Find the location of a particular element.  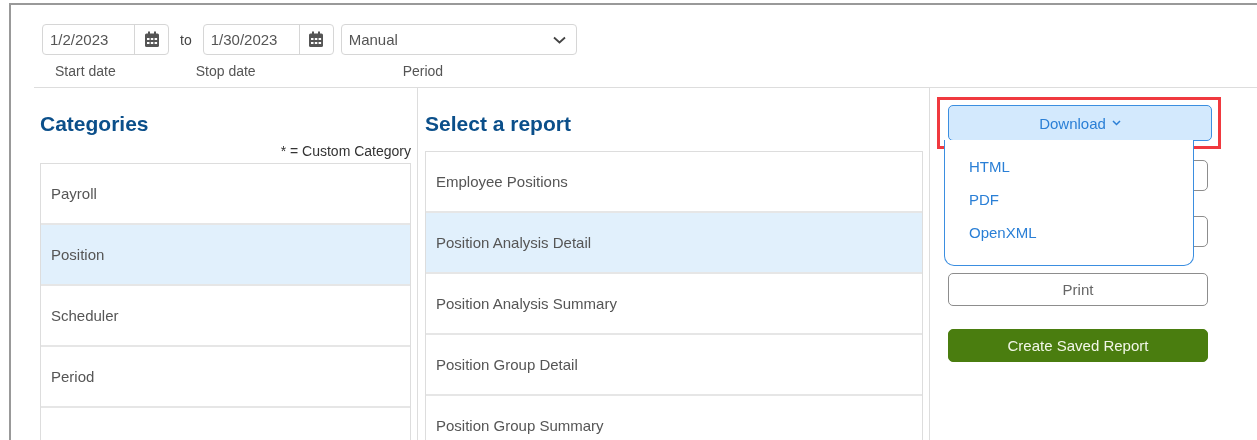

menu-item: PDF is located at coordinates (984, 199).